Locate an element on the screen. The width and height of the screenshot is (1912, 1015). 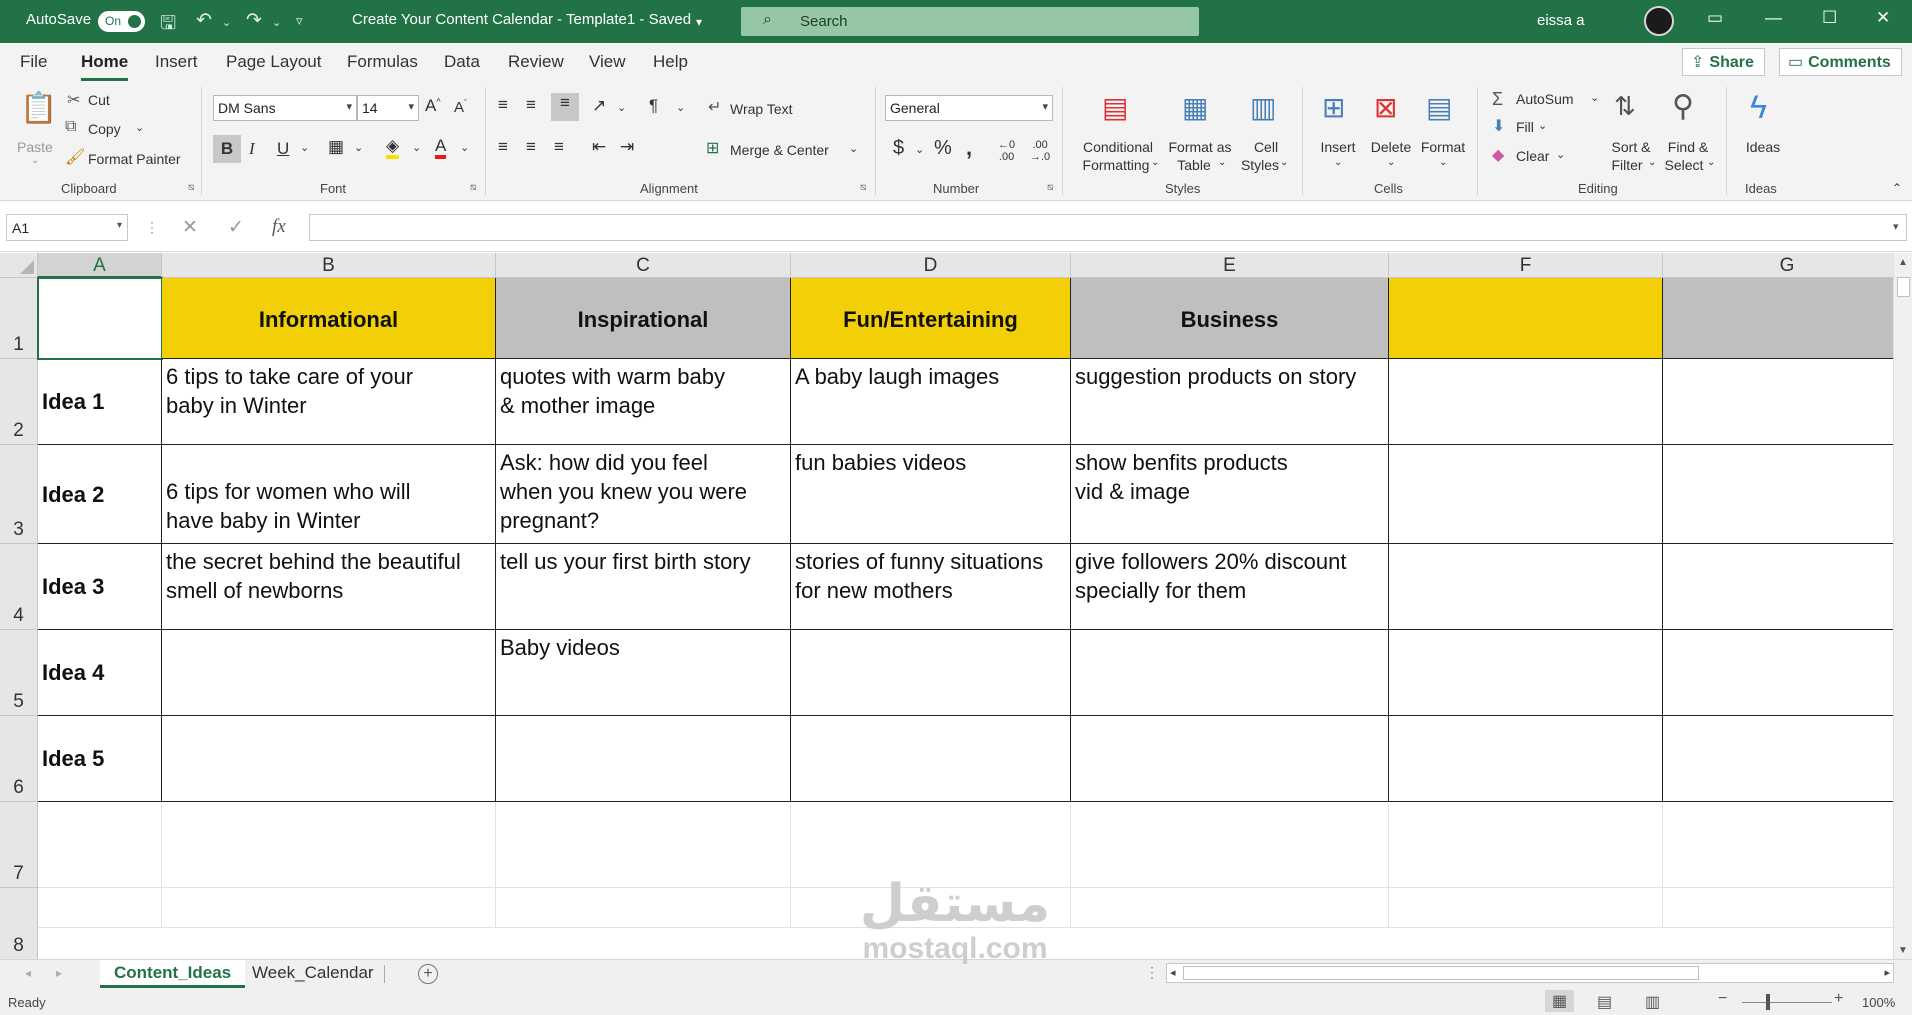
tab-page-layout: Page Layout is located at coordinates (273, 62).